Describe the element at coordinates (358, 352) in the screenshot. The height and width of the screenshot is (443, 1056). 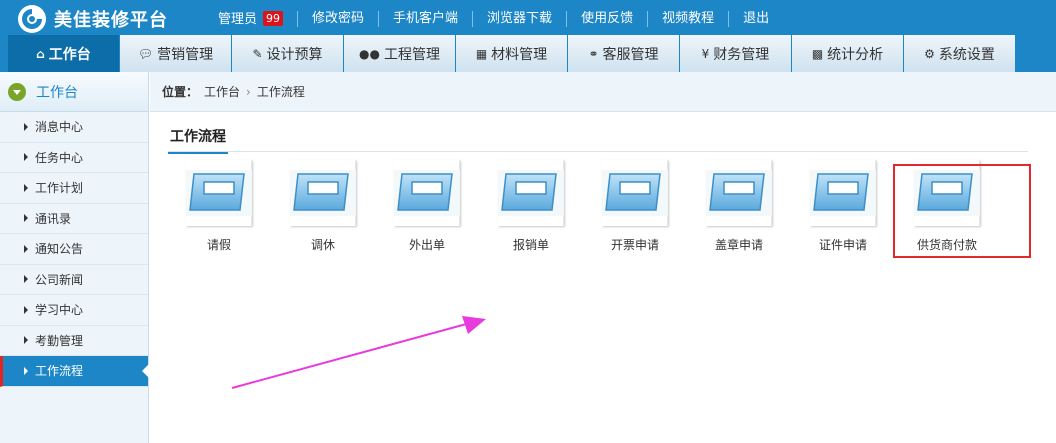
I see `annotation-arrow` at that location.